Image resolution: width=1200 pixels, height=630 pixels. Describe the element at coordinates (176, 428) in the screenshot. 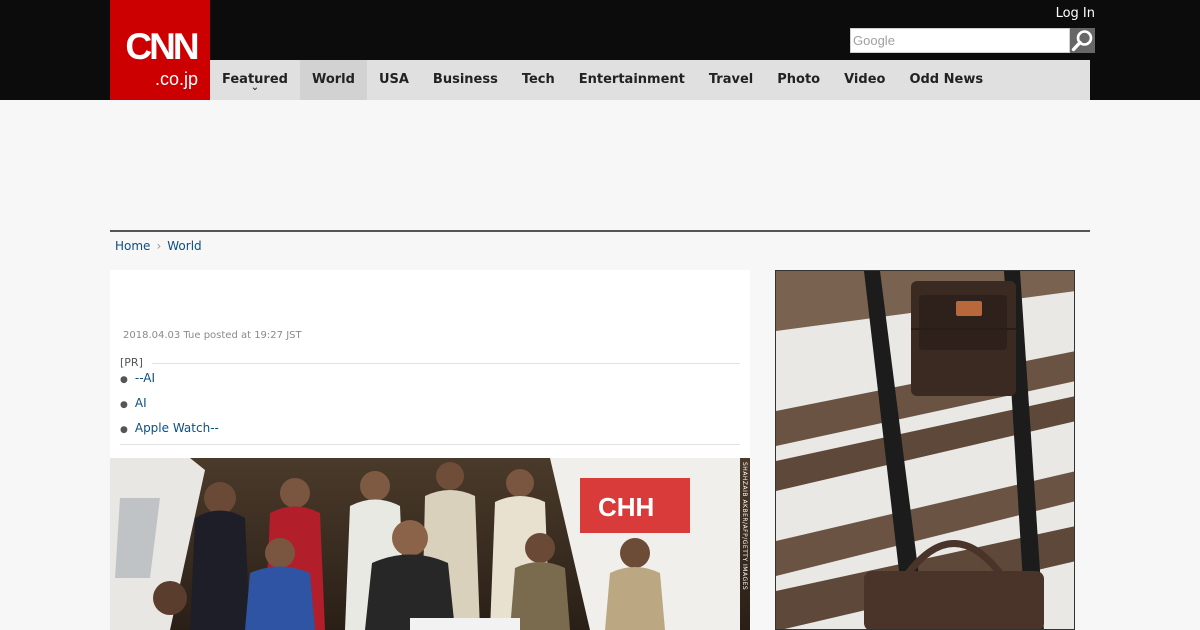

I see `pr-link-text: Apple Watch--` at that location.